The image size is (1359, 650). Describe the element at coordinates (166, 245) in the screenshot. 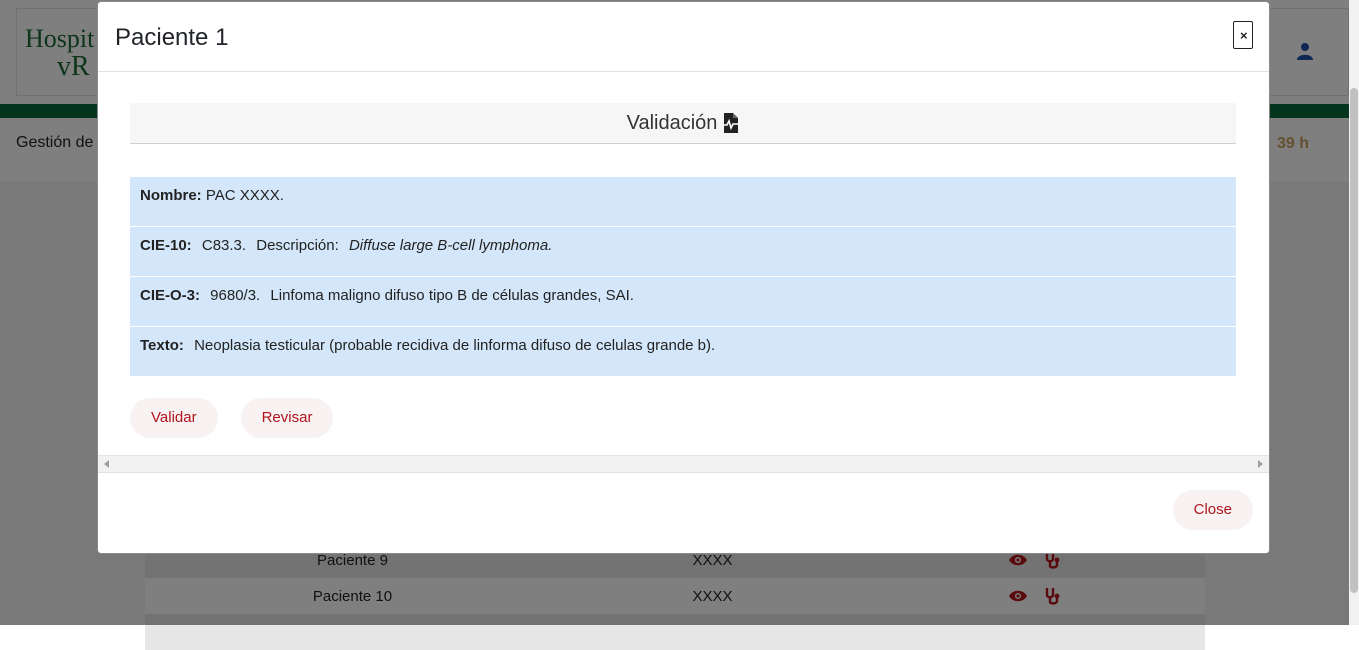

I see `cie10-label: CIE-10:` at that location.